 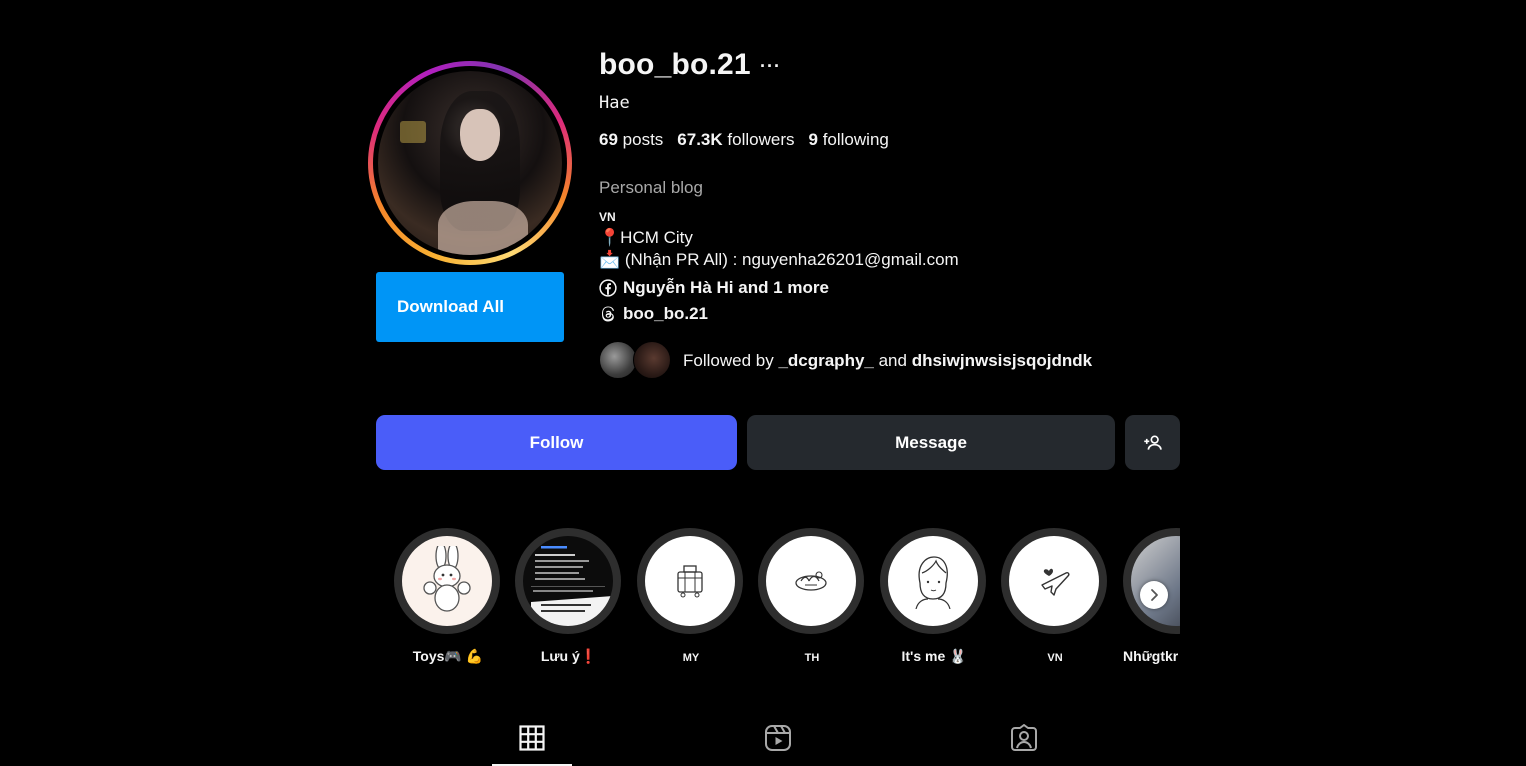 I want to click on chevron-right-icon, so click(x=1154, y=595).